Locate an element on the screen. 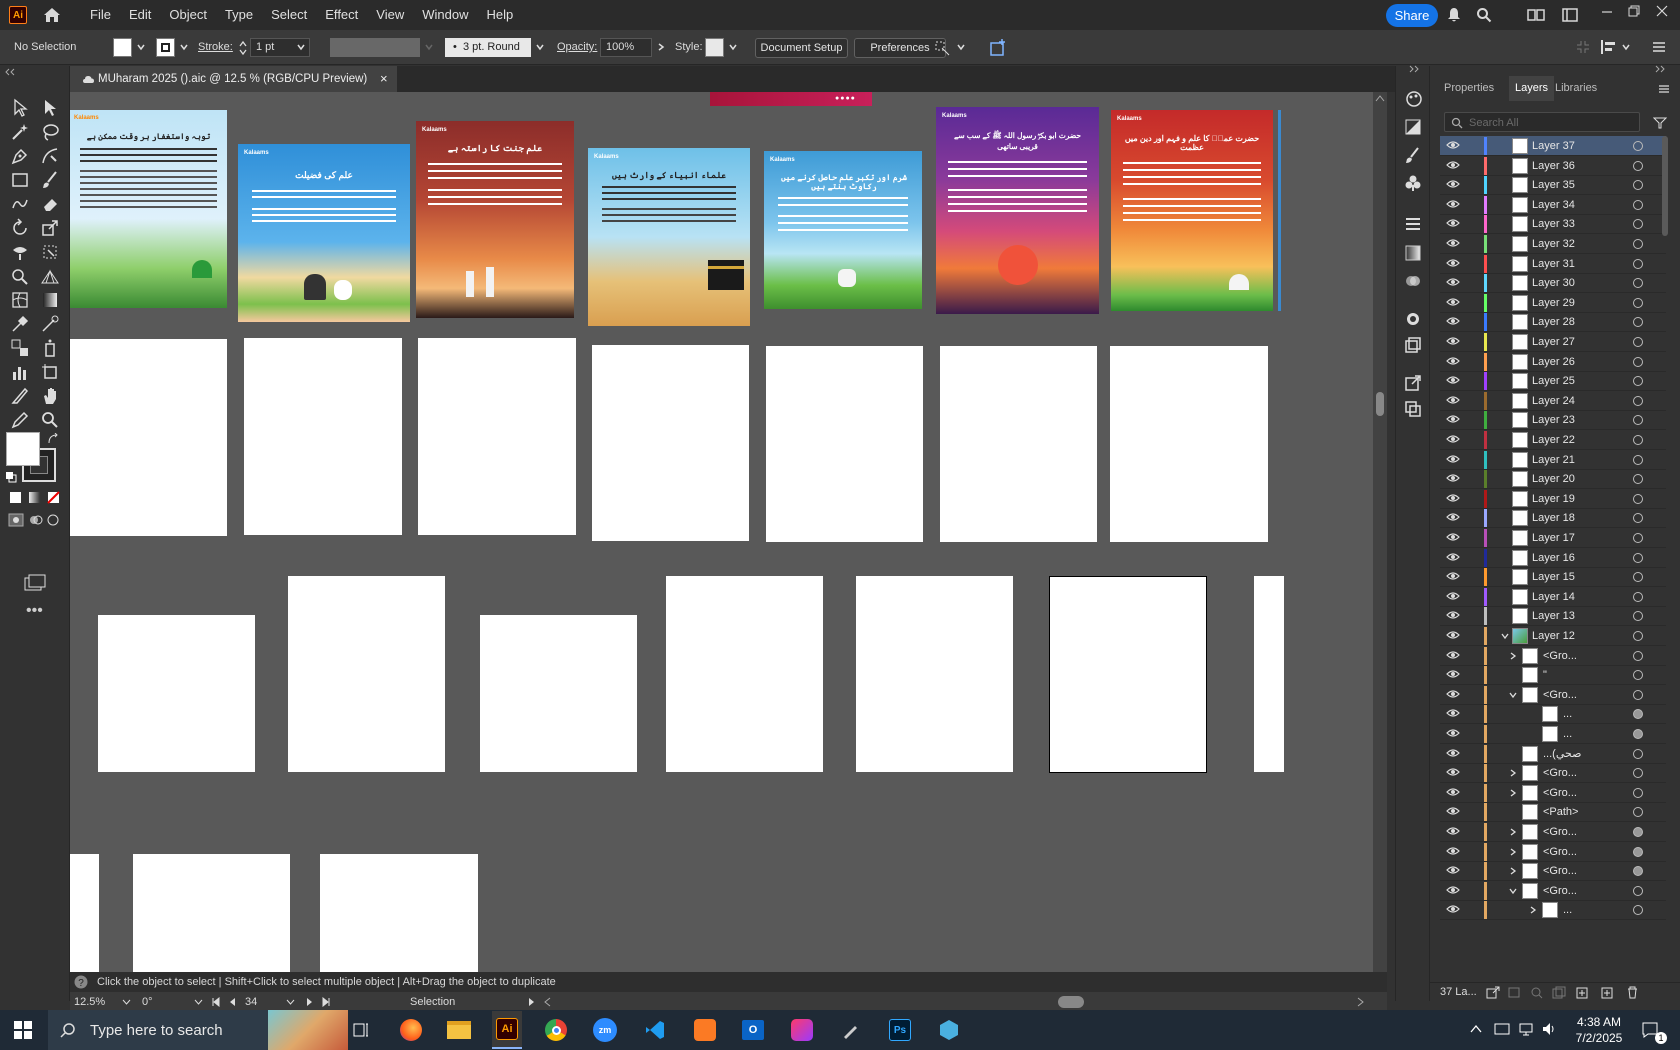  opacity-field: 100% is located at coordinates (626, 47).